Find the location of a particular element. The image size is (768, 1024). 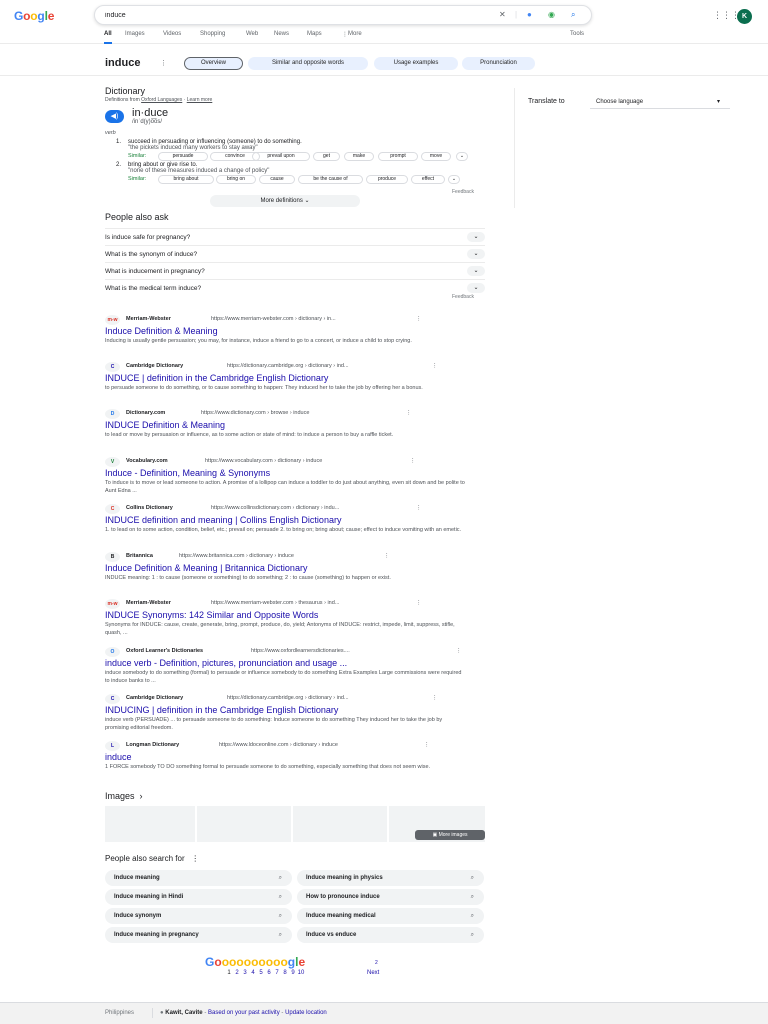

more-images-button: ▣ More images is located at coordinates (450, 835).